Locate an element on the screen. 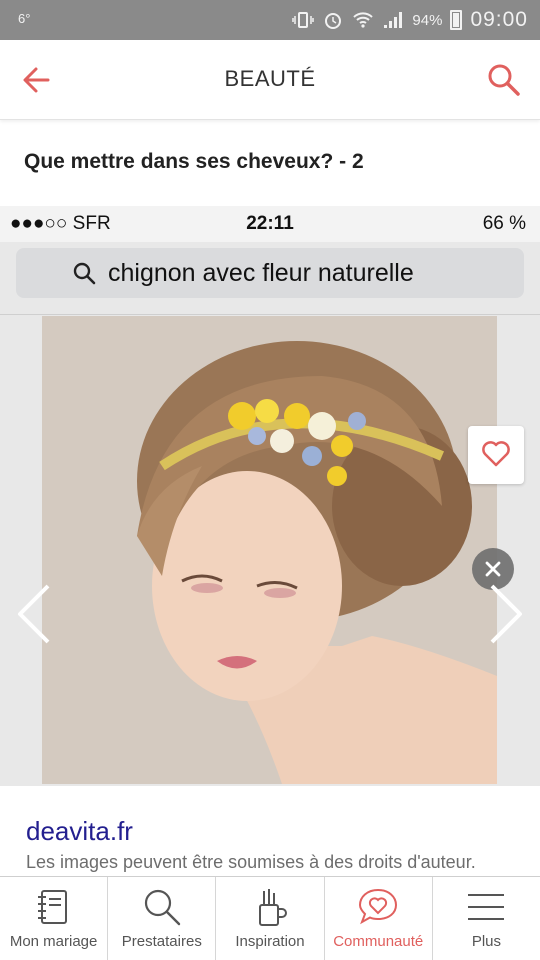 This screenshot has width=540, height=960. nav-item-prestataires: Prestataires is located at coordinates (162, 918).